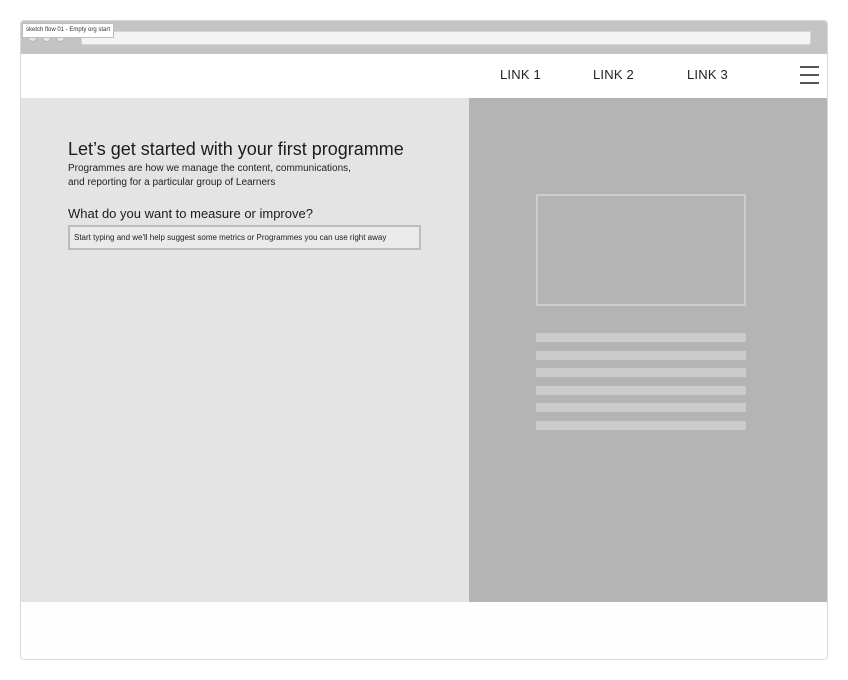 This screenshot has height=680, width=848. What do you see at coordinates (707, 76) in the screenshot?
I see `nav-link-3: LINK 3` at bounding box center [707, 76].